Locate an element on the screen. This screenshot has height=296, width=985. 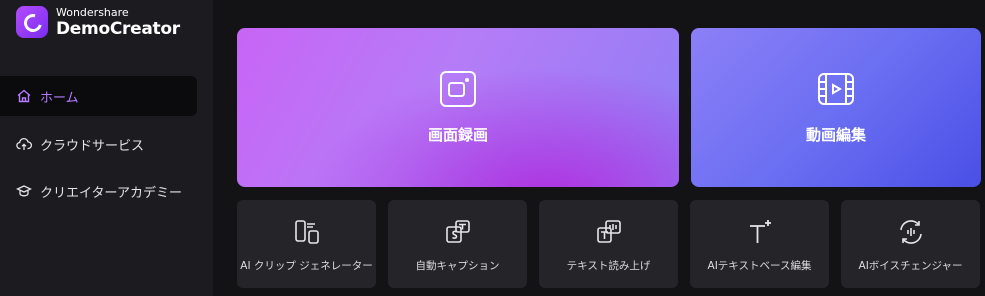
ai-clip-icon is located at coordinates (307, 232).